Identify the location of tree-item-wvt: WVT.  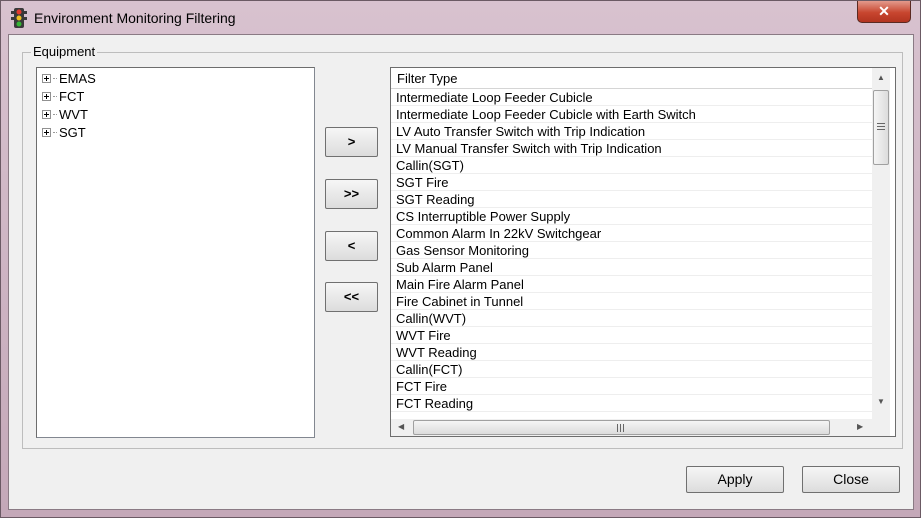
(65, 114).